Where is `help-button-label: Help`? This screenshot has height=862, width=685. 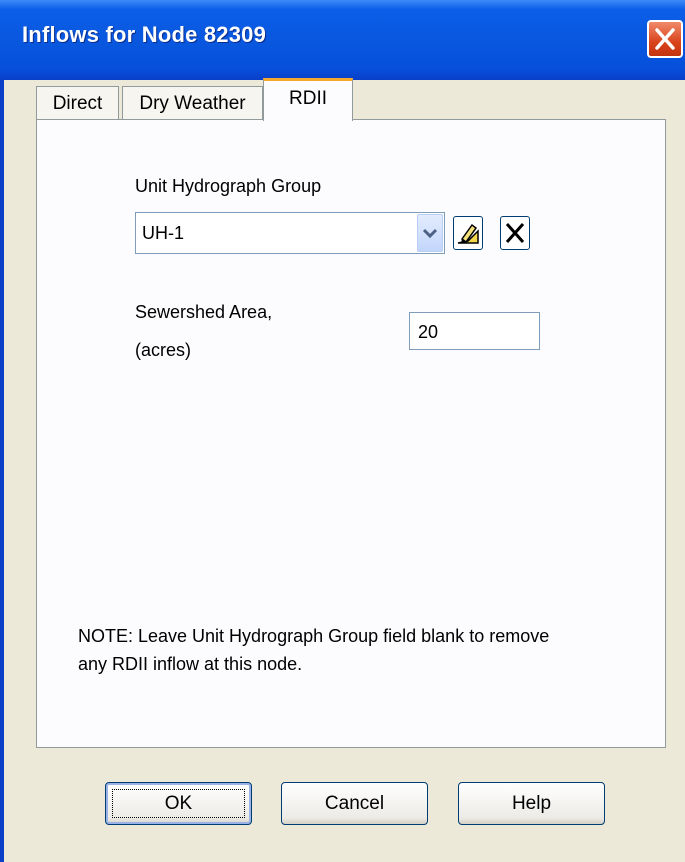 help-button-label: Help is located at coordinates (531, 803).